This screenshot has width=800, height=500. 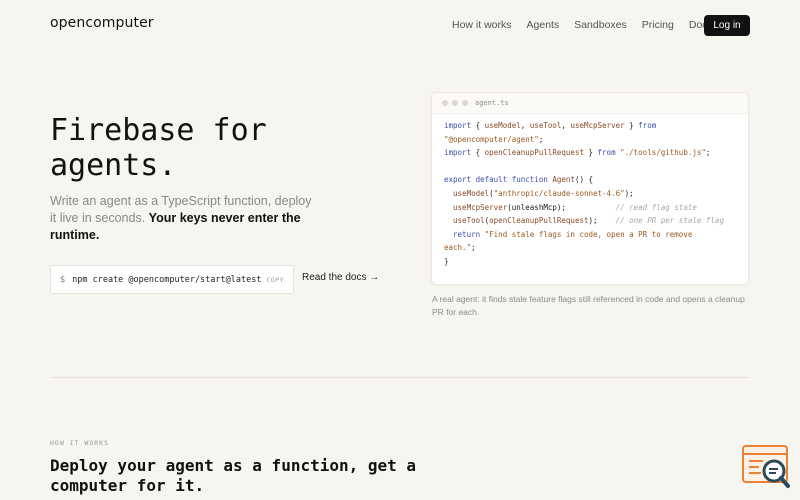 What do you see at coordinates (158, 148) in the screenshot?
I see `hero-title: Firebase for agents.` at bounding box center [158, 148].